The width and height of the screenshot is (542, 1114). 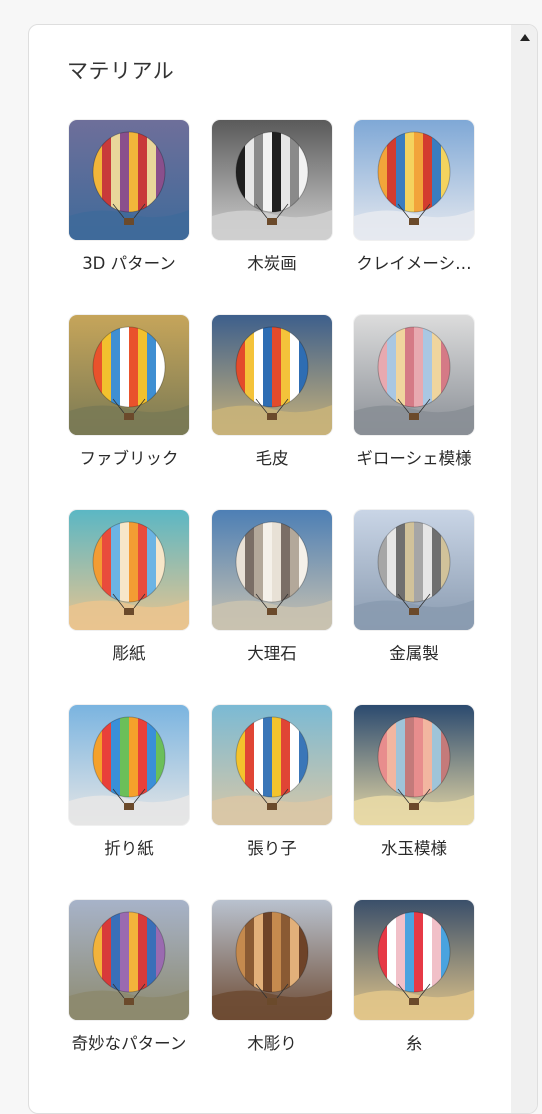 I want to click on material-tile: 3D パターン, so click(x=123, y=200).